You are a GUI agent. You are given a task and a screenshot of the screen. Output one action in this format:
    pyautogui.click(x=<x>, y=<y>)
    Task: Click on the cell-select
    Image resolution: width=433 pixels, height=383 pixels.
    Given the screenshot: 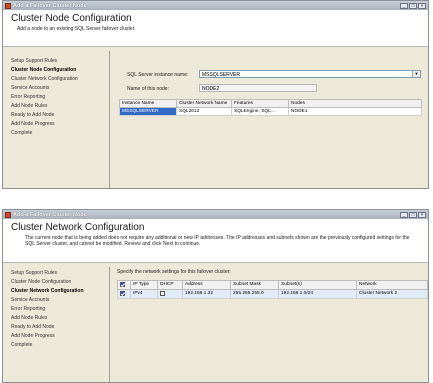 What is the action you would take?
    pyautogui.click(x=124, y=293)
    